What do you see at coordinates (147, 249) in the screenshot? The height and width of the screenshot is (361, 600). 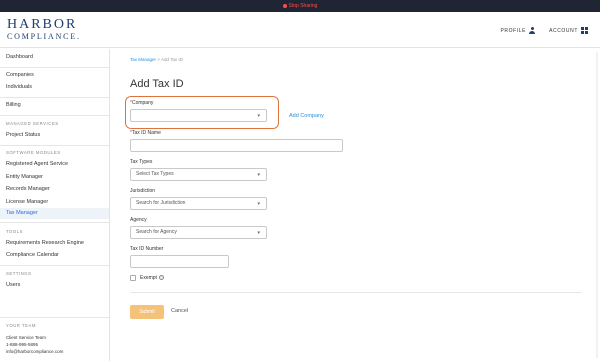 I see `tax-id-number-label: Tax ID Number` at bounding box center [147, 249].